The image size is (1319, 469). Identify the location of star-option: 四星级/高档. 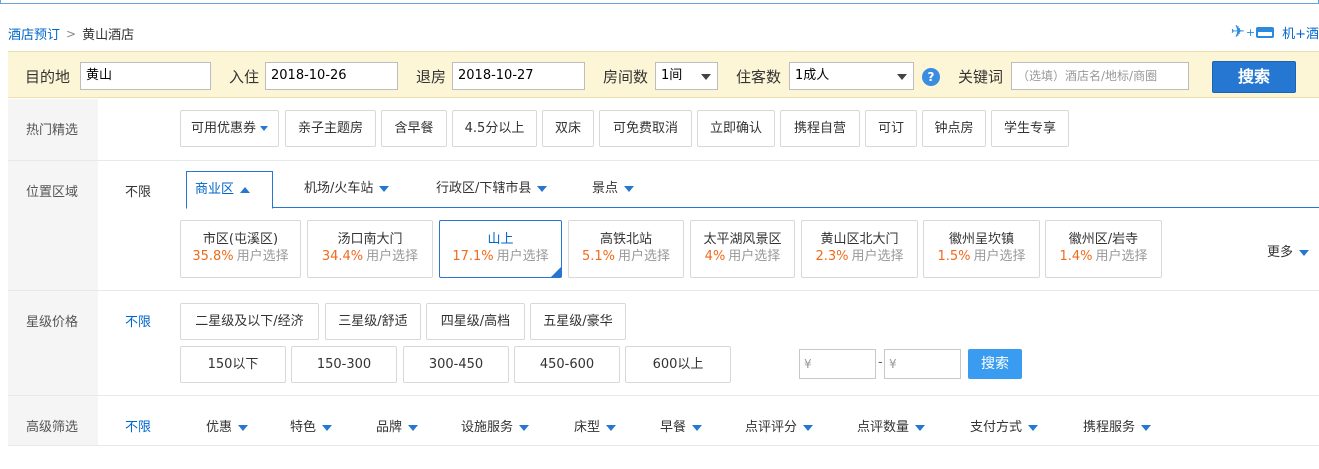
(475, 321).